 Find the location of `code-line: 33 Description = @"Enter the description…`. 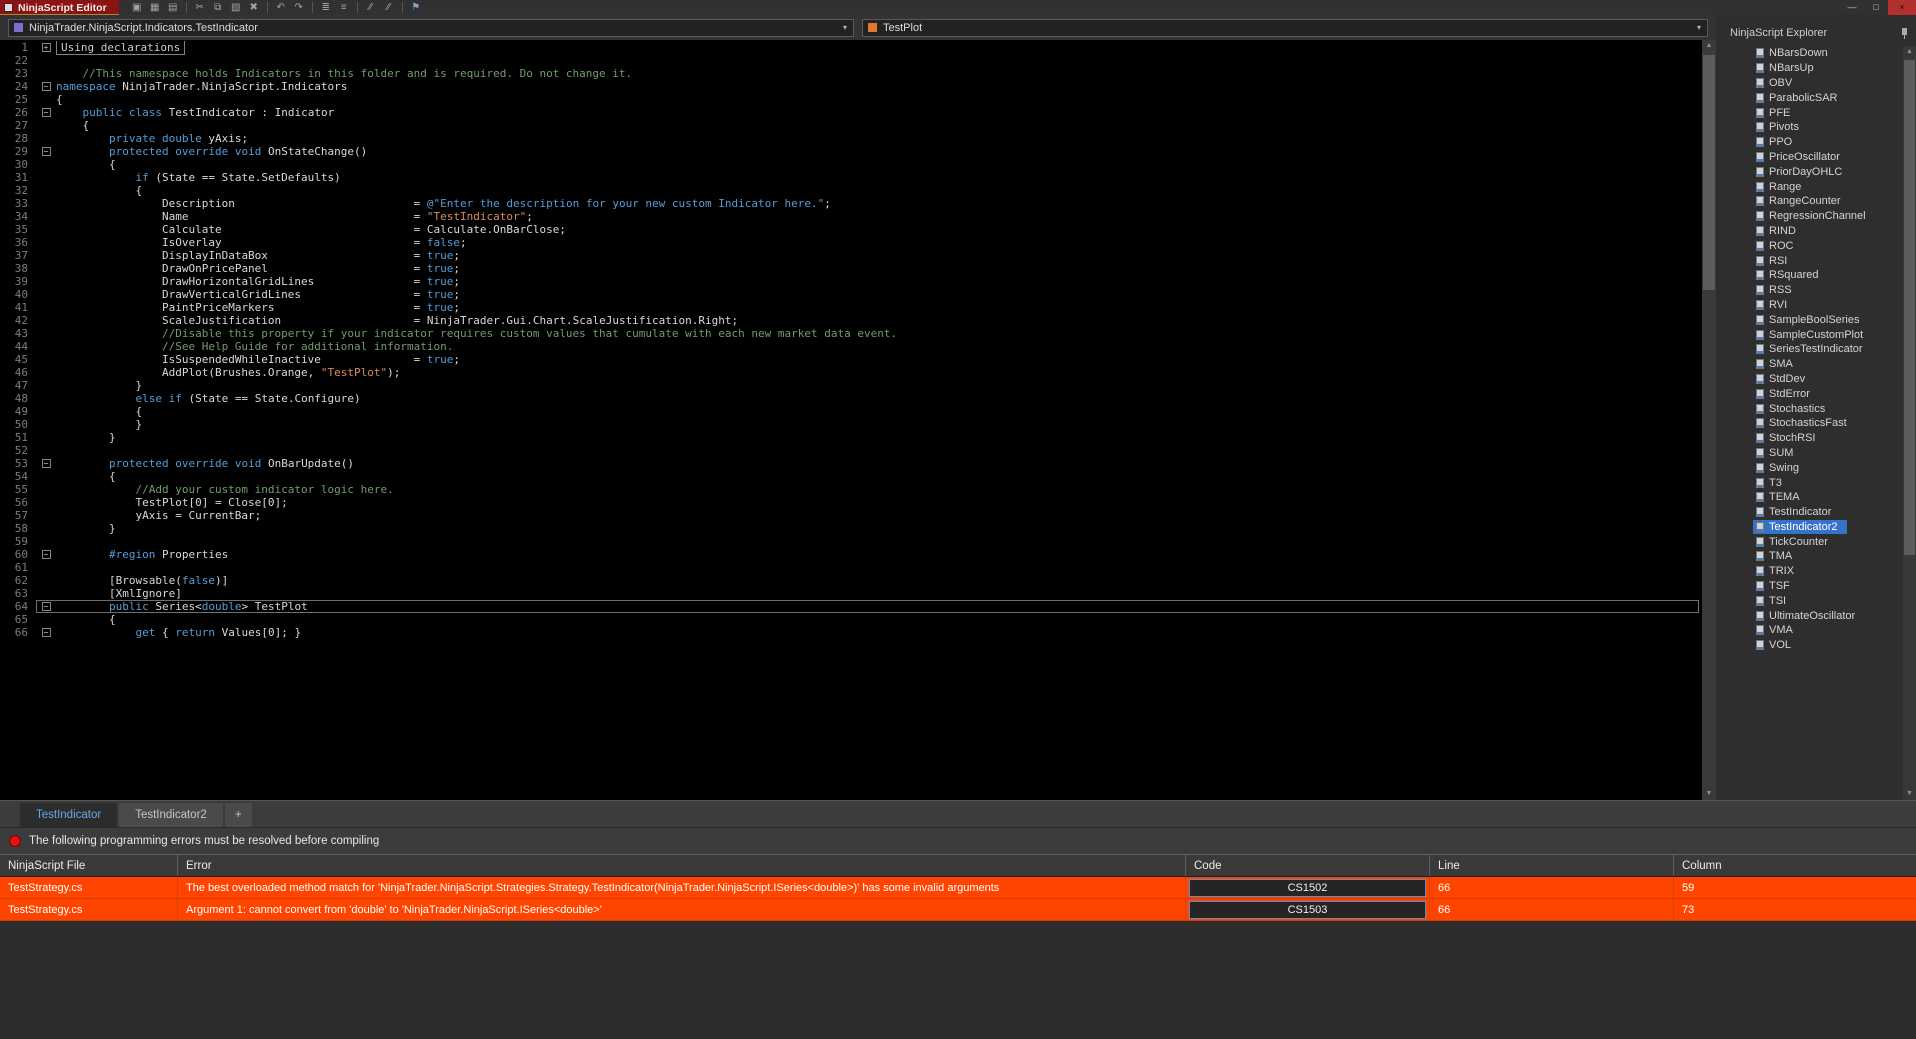

code-line: 33 Description = @"Enter the description… is located at coordinates (851, 203).